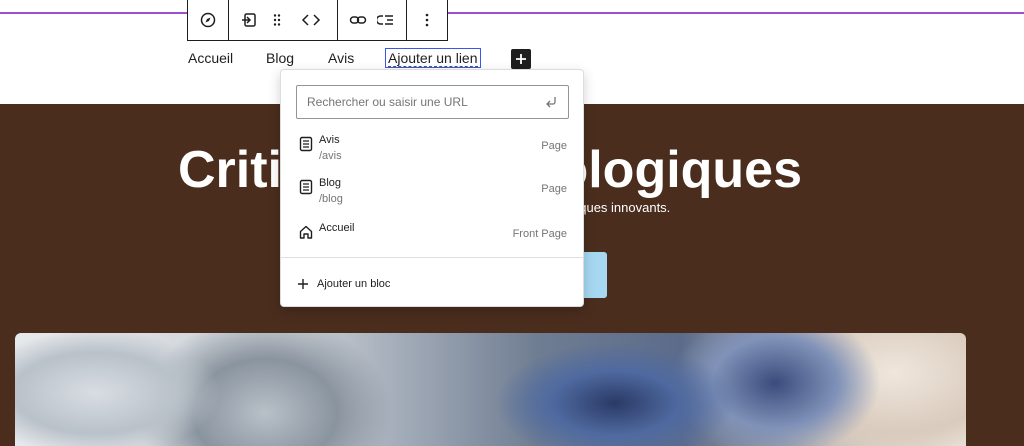  I want to click on compass-icon, so click(208, 20).